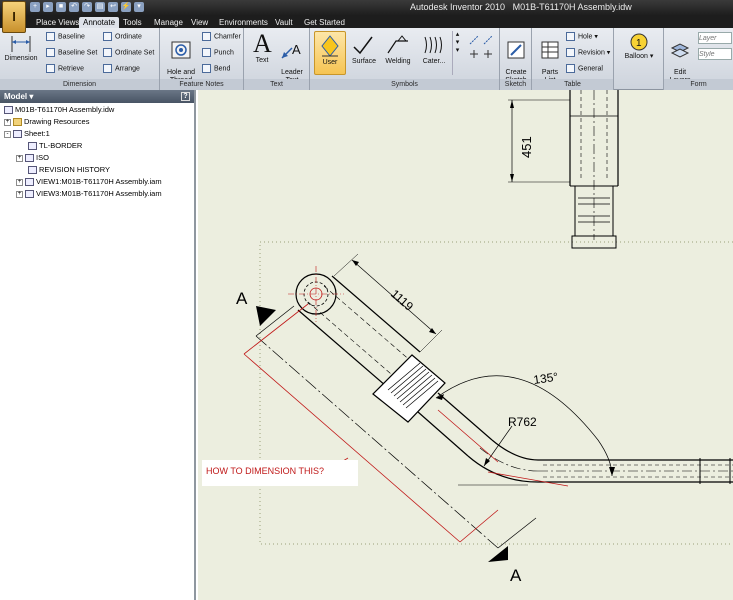 This screenshot has width=733, height=600. Describe the element at coordinates (89, 194) in the screenshot. I see `tree-item-view3: + VIEW3:M01B-T61170H Assembly.iam` at that location.